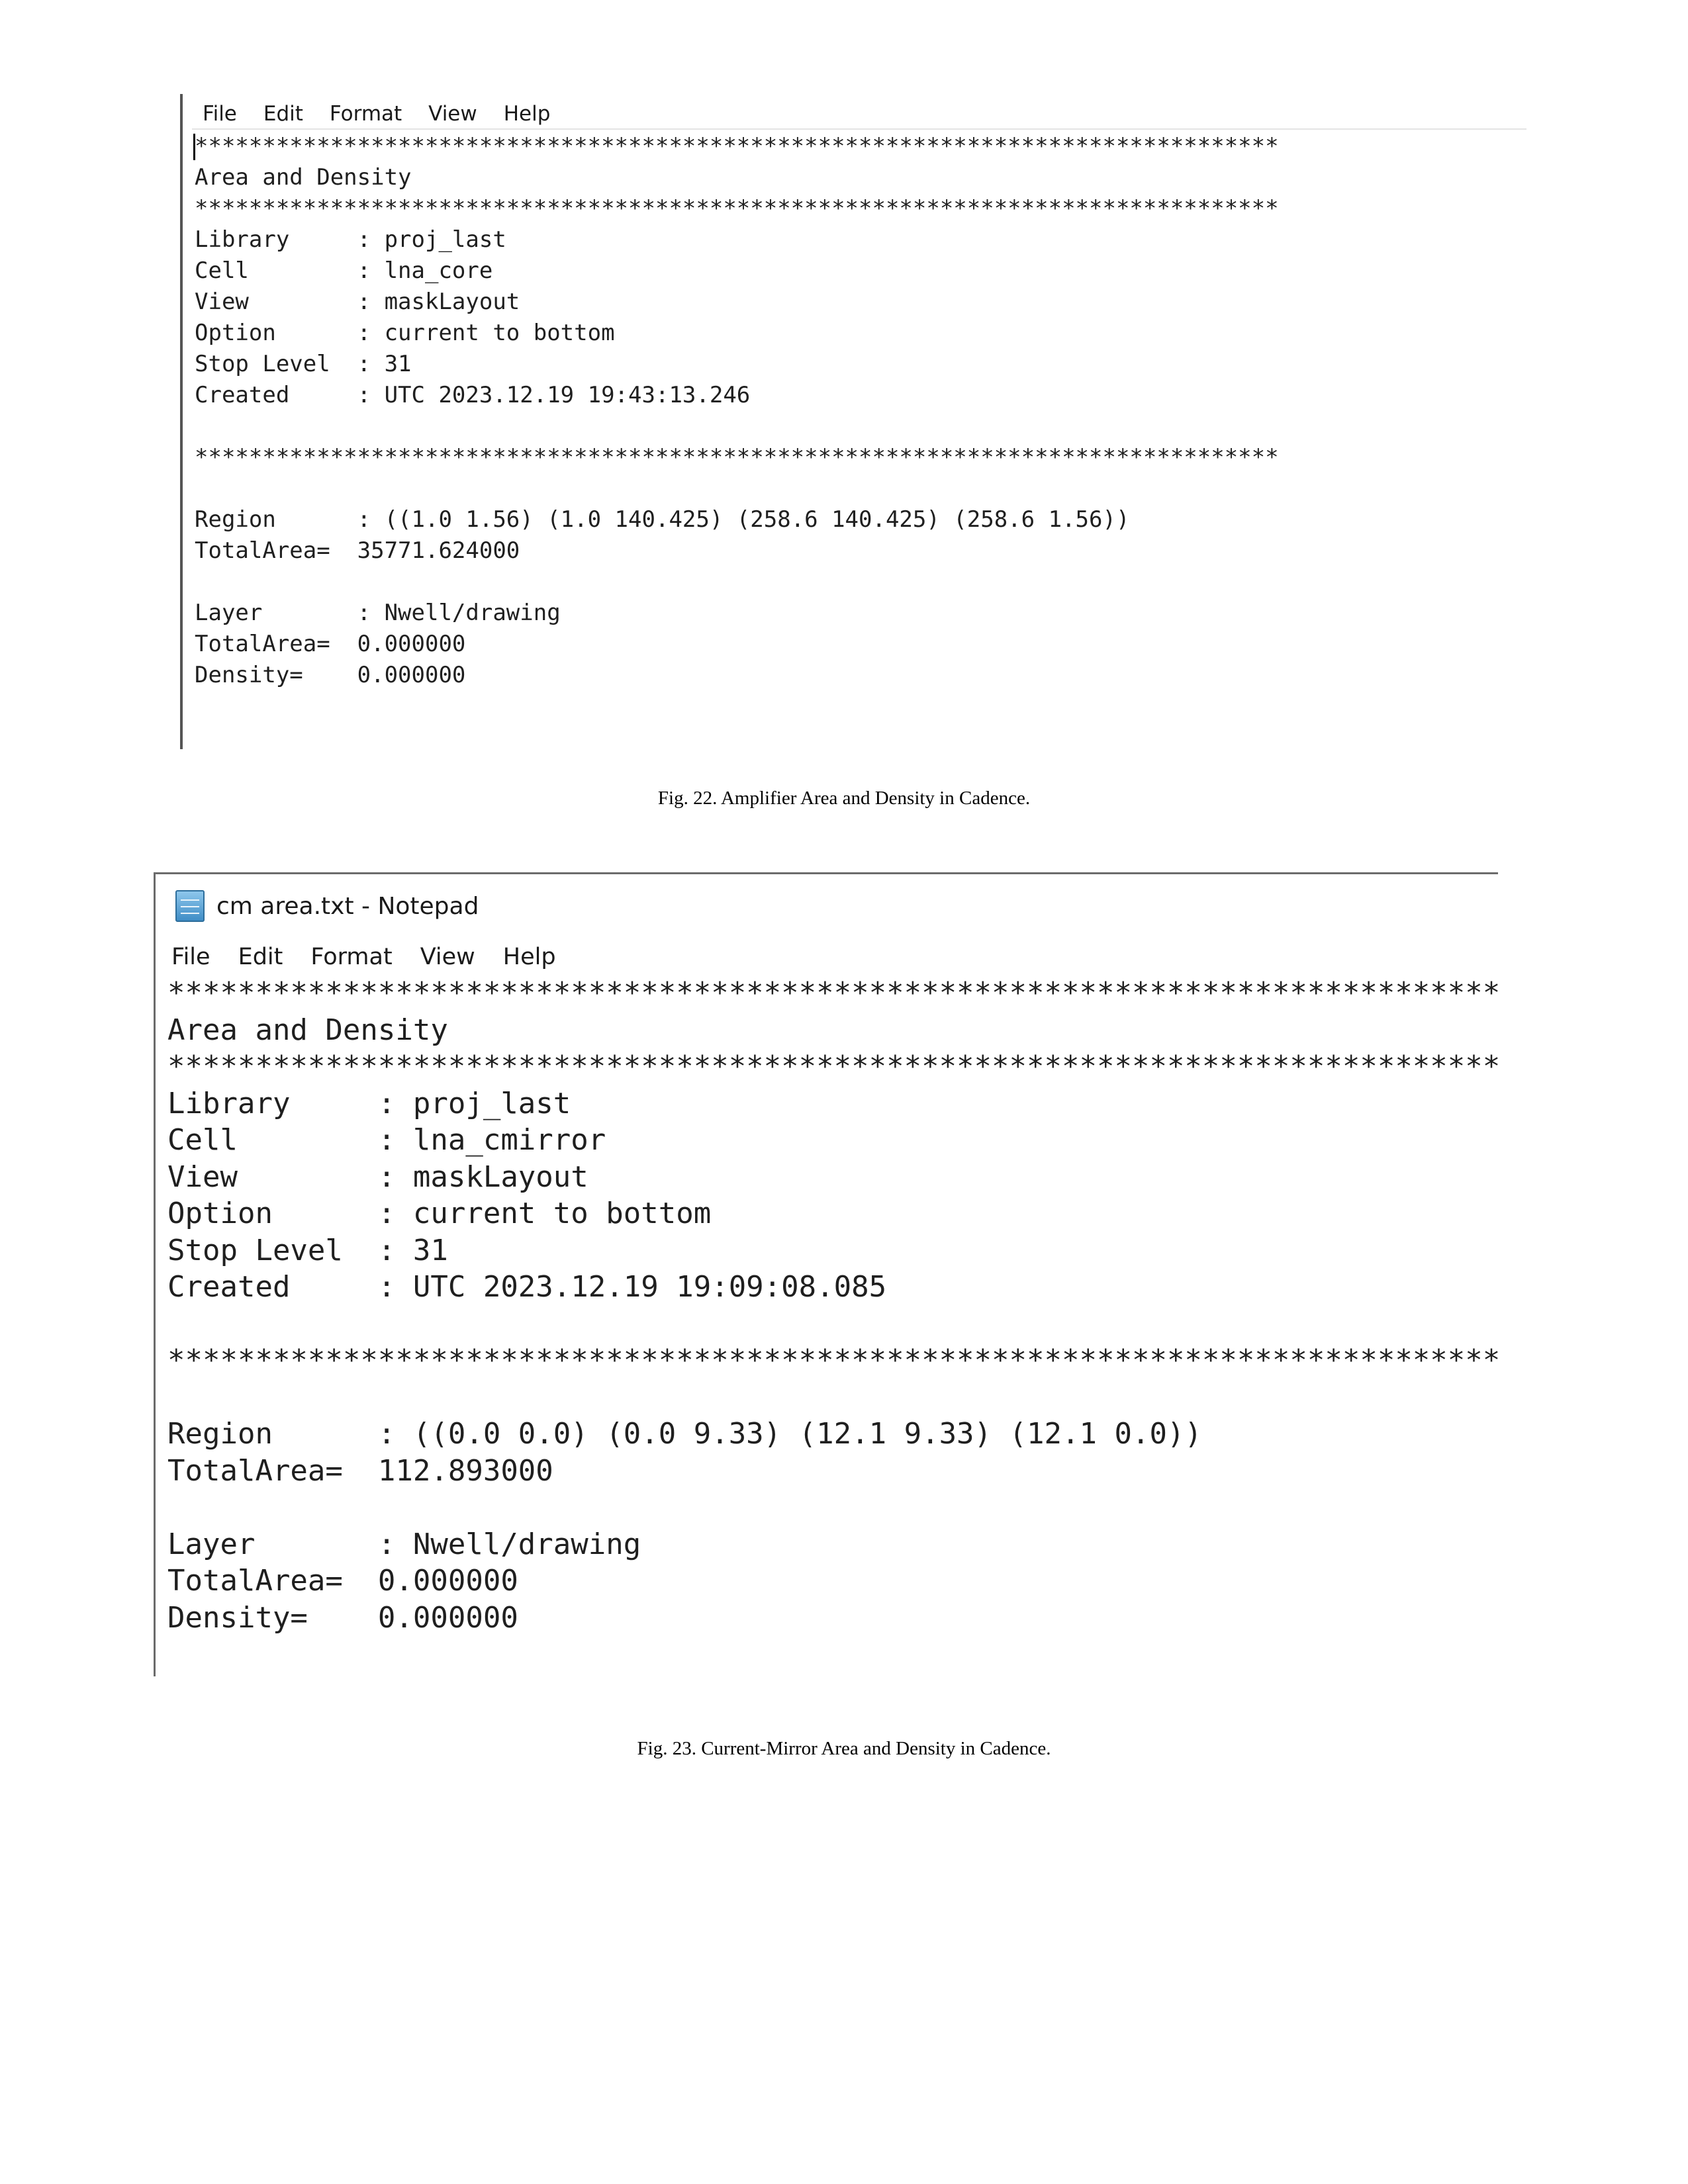  Describe the element at coordinates (190, 906) in the screenshot. I see `notepad-icon` at that location.